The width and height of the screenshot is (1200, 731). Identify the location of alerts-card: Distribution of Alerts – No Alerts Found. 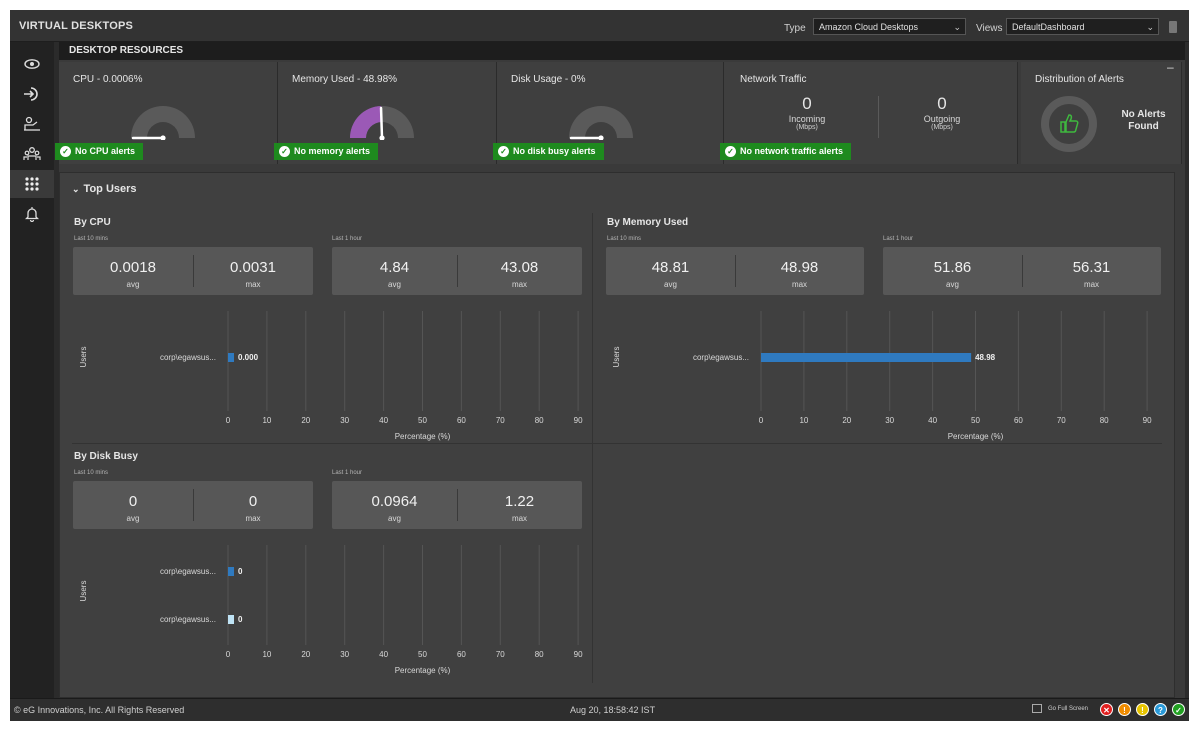
(1101, 112).